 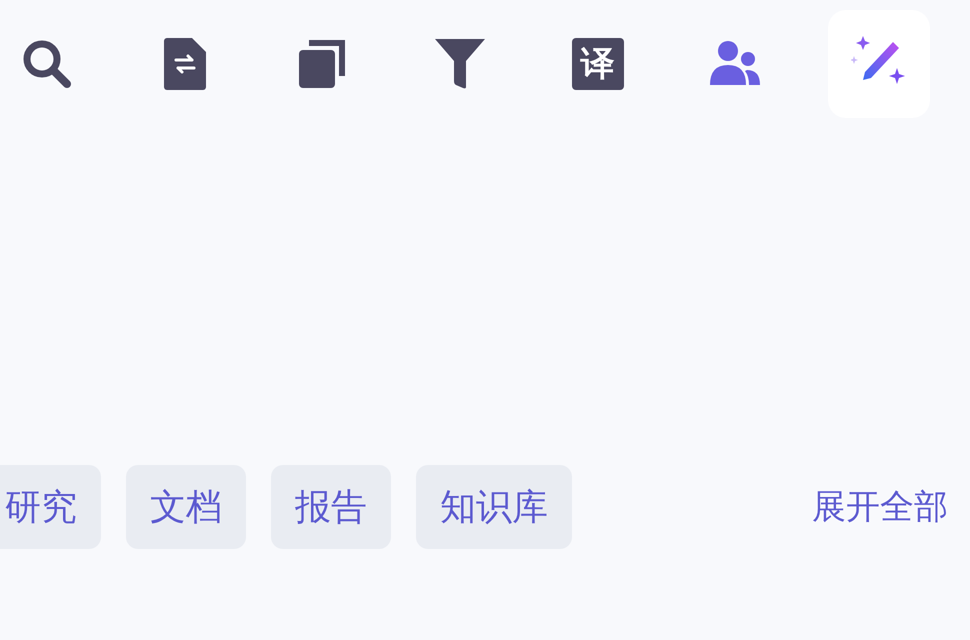 I want to click on filter-icon, so click(x=460, y=64).